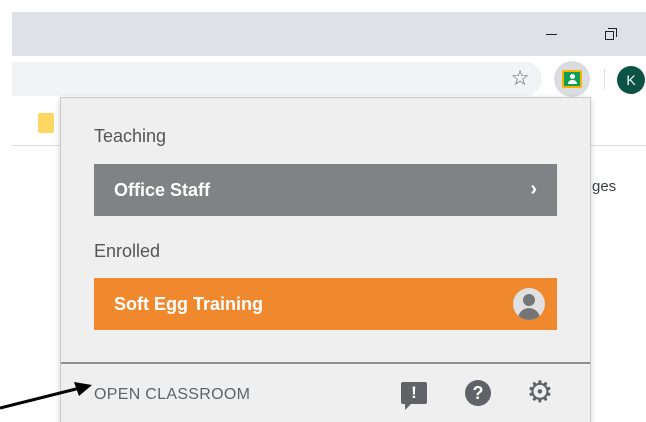 The width and height of the screenshot is (646, 422). I want to click on enrolled-section-label: Enrolled, so click(127, 251).